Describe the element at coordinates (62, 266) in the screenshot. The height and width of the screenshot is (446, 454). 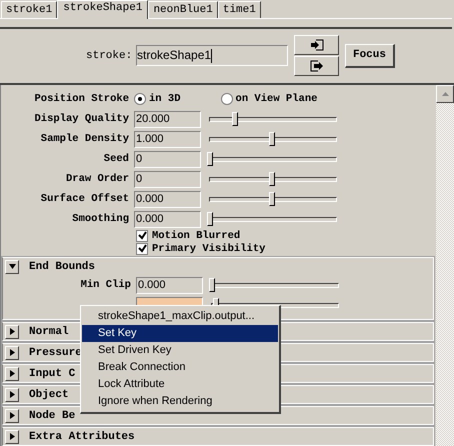
I see `section-title: End Bounds` at that location.